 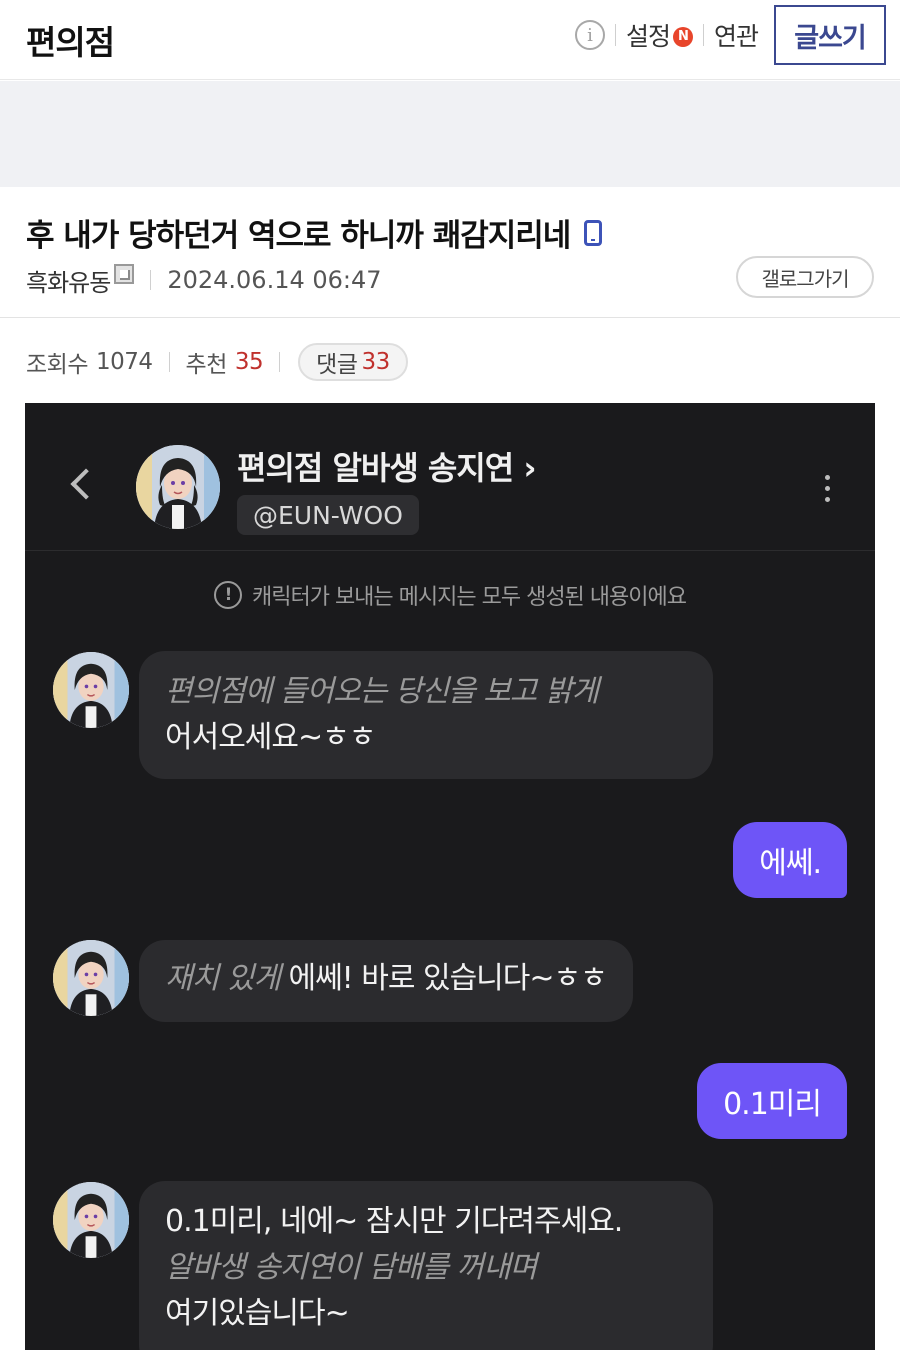 I want to click on character-avatar, so click(x=178, y=487).